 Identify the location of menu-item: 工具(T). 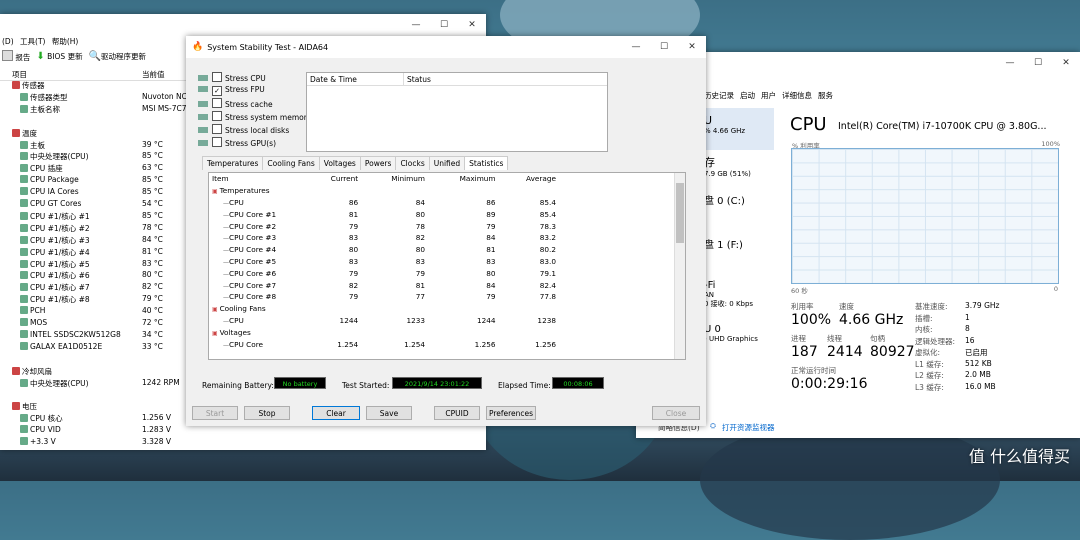
(32, 41).